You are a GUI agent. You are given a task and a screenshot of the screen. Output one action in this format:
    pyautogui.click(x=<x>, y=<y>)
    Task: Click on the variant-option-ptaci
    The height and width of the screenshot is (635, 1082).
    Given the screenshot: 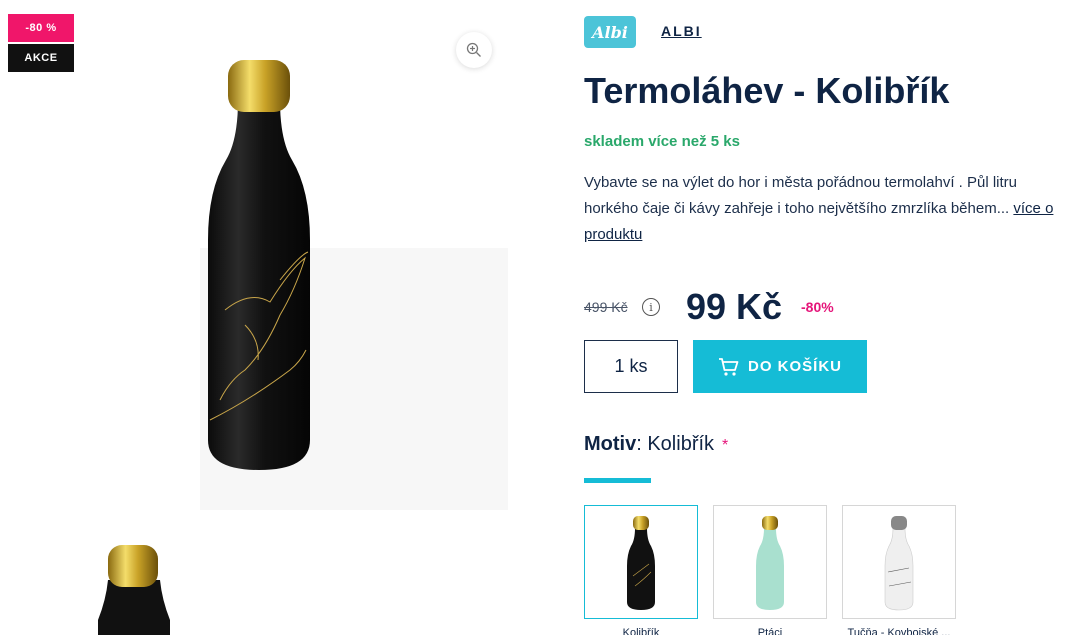 What is the action you would take?
    pyautogui.click(x=770, y=562)
    